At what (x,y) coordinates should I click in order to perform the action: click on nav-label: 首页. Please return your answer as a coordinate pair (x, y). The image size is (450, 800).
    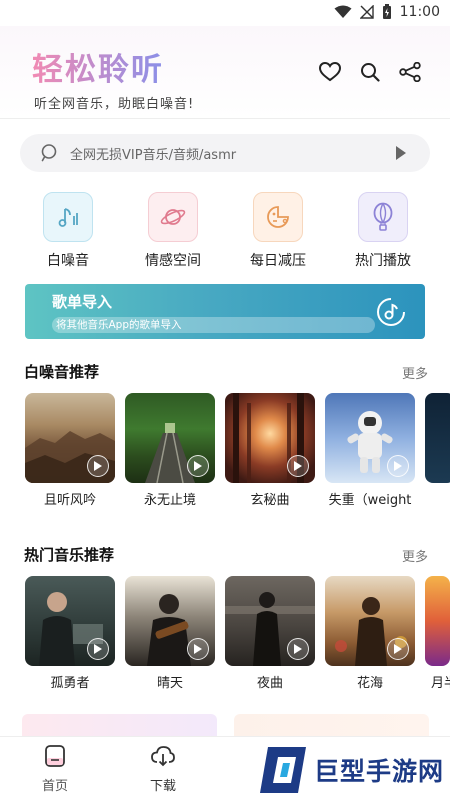
    Looking at the image, I should click on (54, 786).